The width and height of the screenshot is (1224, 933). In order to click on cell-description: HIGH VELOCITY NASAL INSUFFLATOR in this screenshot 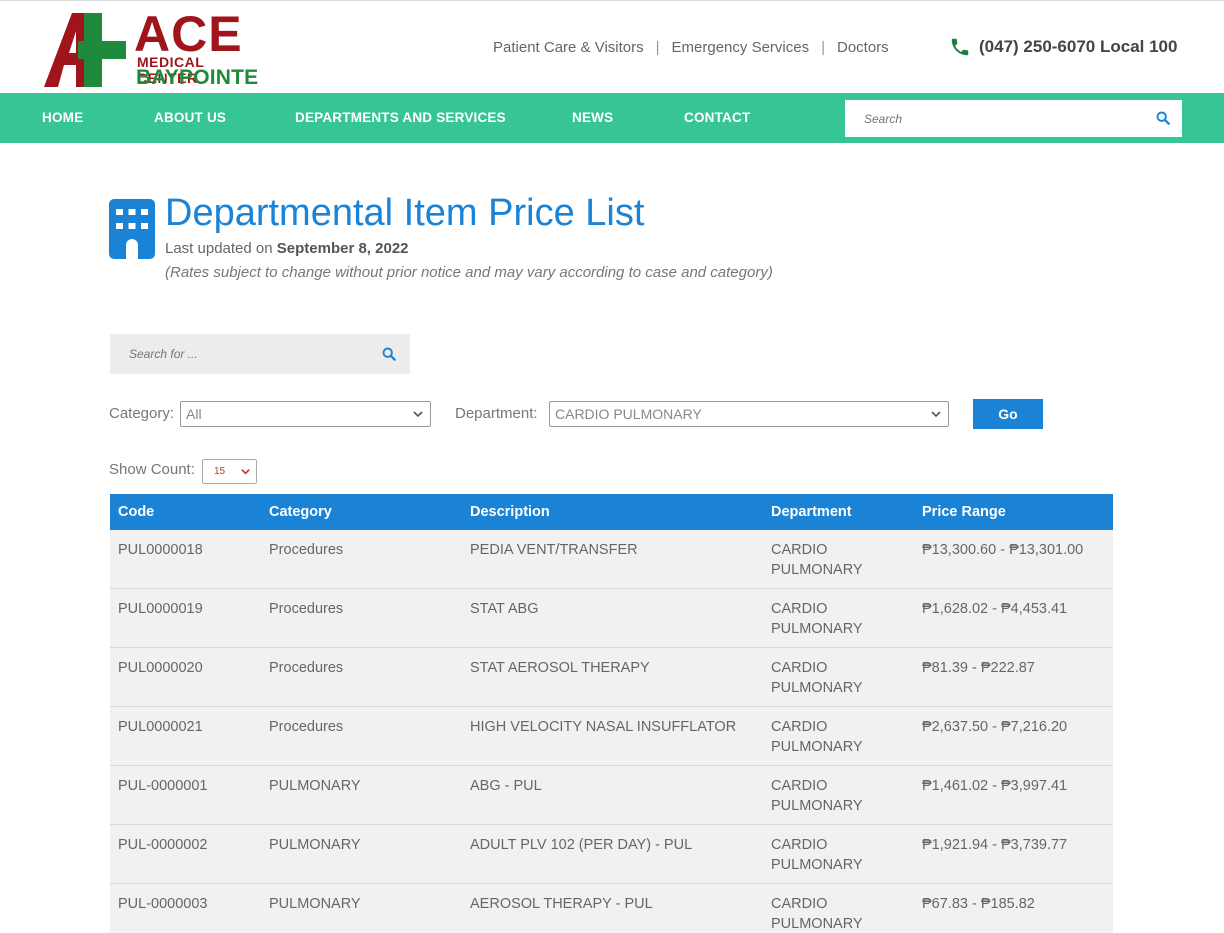, I will do `click(612, 736)`.